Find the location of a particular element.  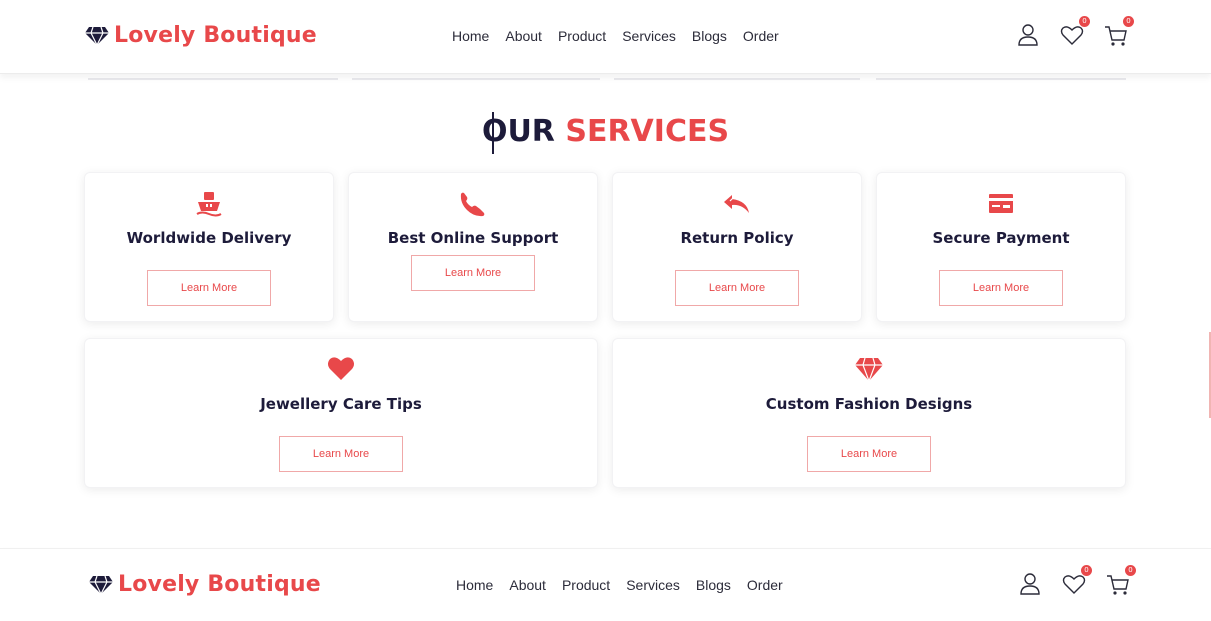

service-card-online-support: Best Online Support Learn More is located at coordinates (473, 247).